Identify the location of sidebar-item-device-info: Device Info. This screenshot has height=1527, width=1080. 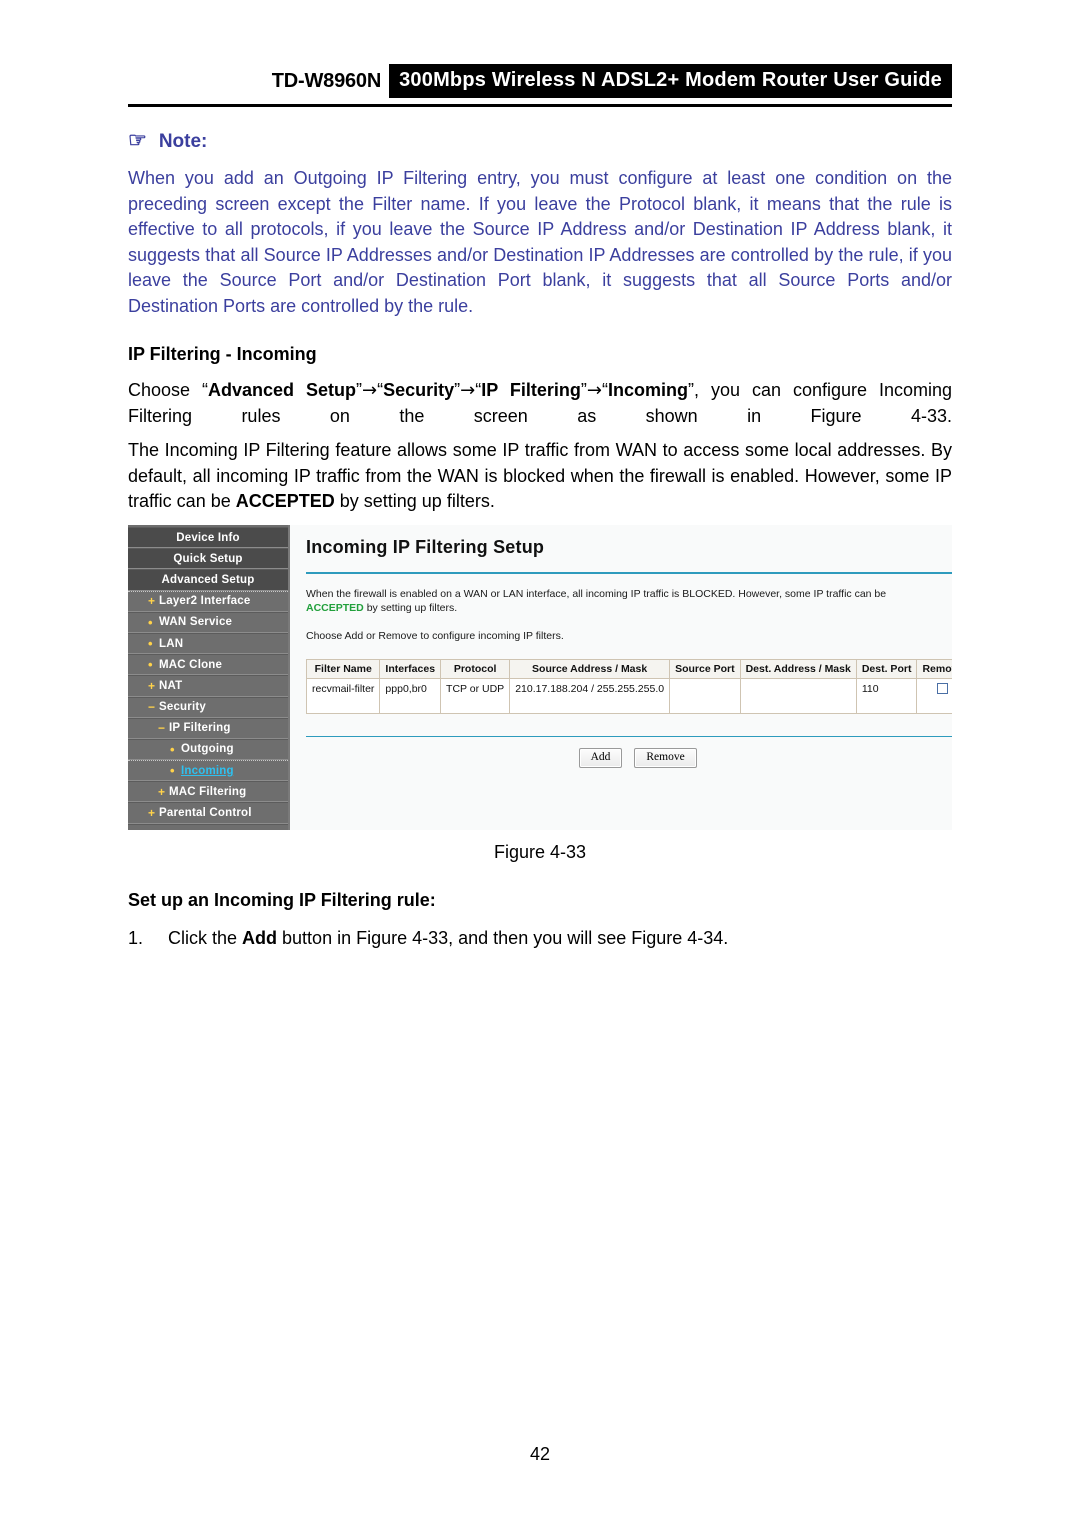
(208, 538).